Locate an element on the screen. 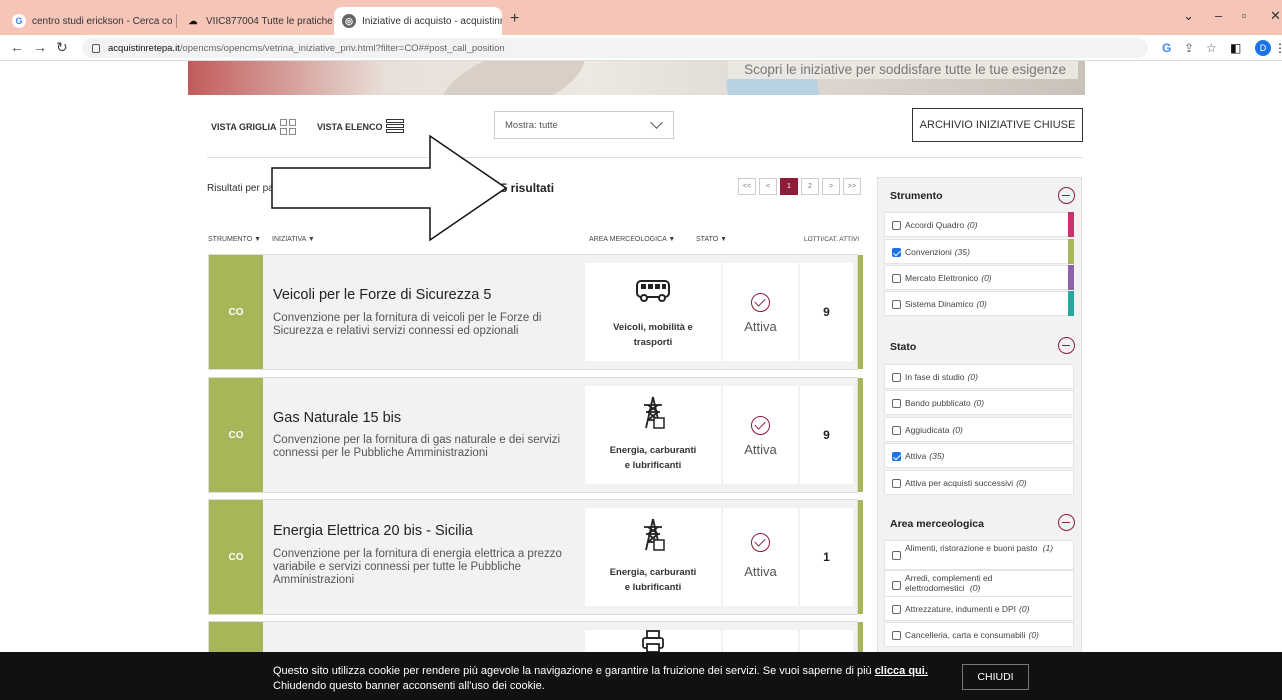 Image resolution: width=1282 pixels, height=700 pixels. col-header-stato: STATO ▼ is located at coordinates (711, 239).